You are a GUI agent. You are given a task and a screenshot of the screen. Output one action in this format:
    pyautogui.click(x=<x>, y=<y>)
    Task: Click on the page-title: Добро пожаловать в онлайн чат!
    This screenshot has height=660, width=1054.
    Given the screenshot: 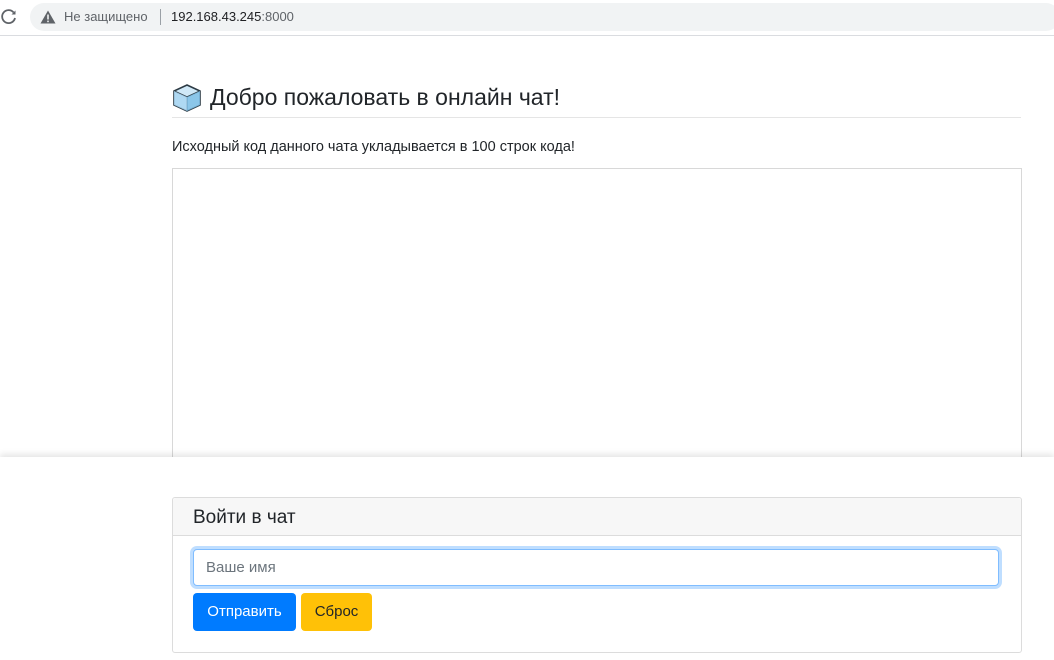 What is the action you would take?
    pyautogui.click(x=385, y=97)
    